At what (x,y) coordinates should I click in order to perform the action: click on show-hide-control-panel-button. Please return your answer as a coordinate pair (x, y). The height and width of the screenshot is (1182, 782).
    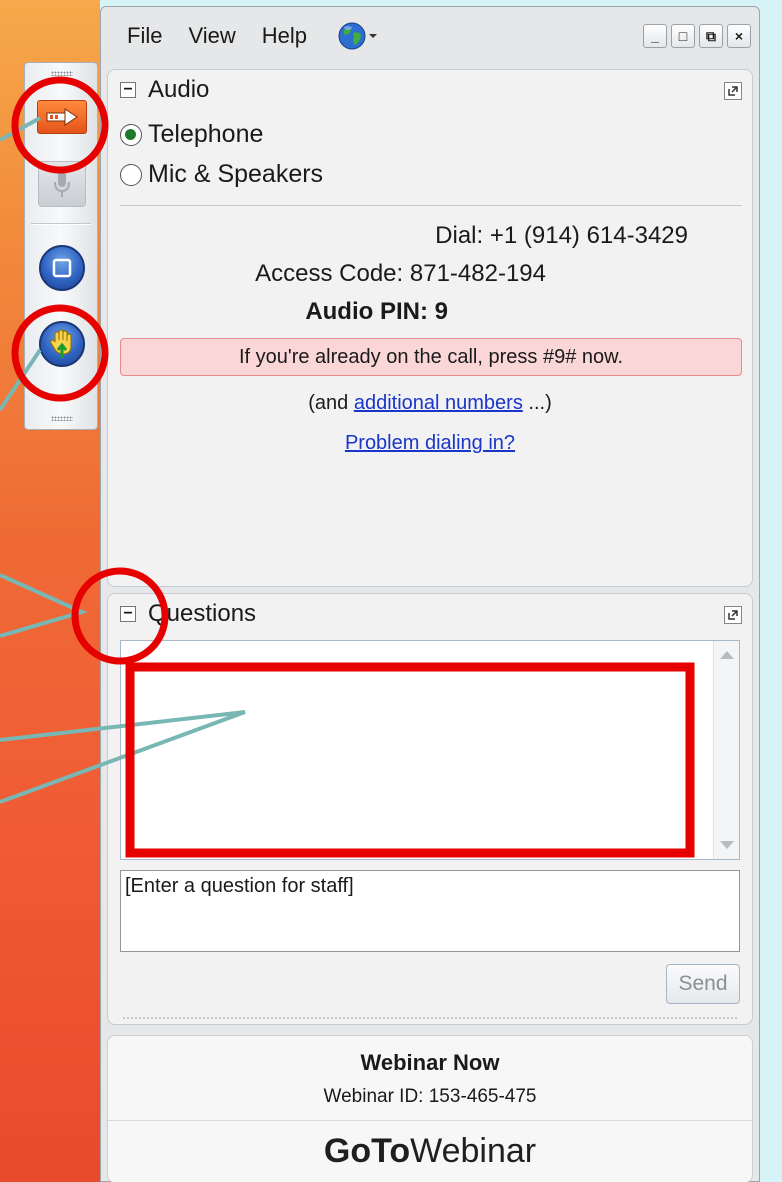
    Looking at the image, I should click on (62, 117).